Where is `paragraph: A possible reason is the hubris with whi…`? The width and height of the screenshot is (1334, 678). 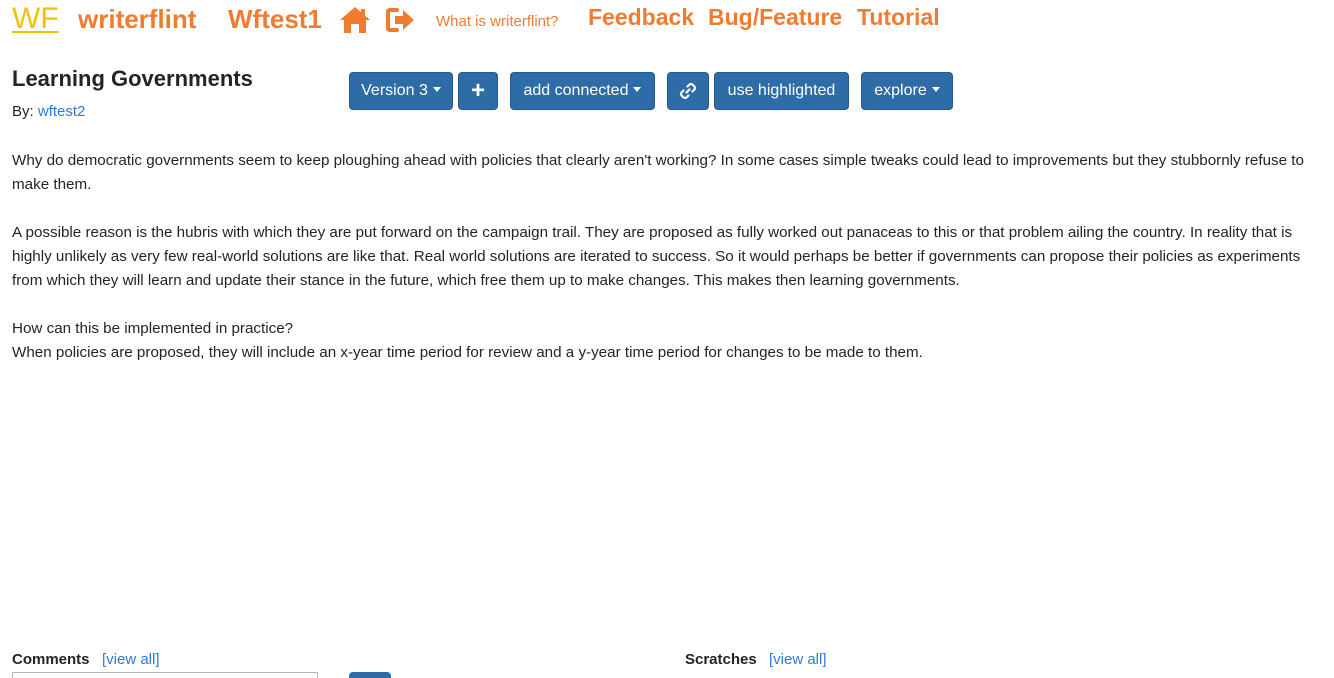 paragraph: A possible reason is the hubris with whi… is located at coordinates (656, 256).